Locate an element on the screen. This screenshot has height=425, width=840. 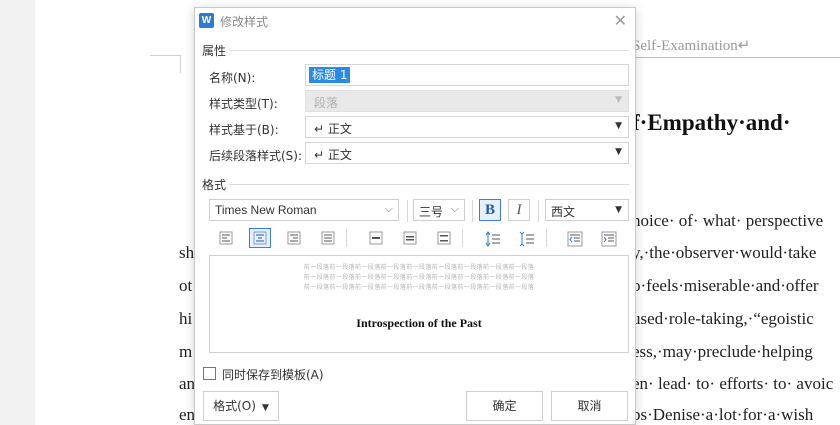
indent-decrease-icon is located at coordinates (575, 239).